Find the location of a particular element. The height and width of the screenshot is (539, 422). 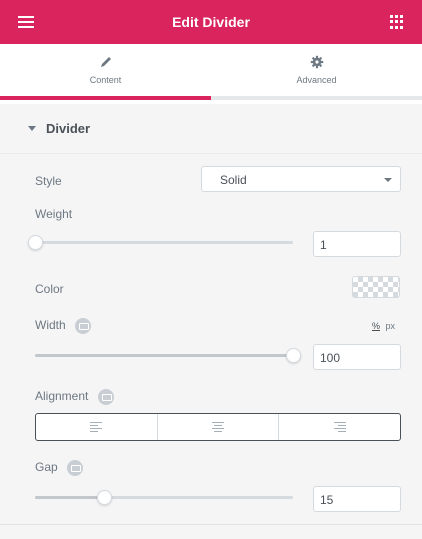

width-slider-handle is located at coordinates (293, 355).